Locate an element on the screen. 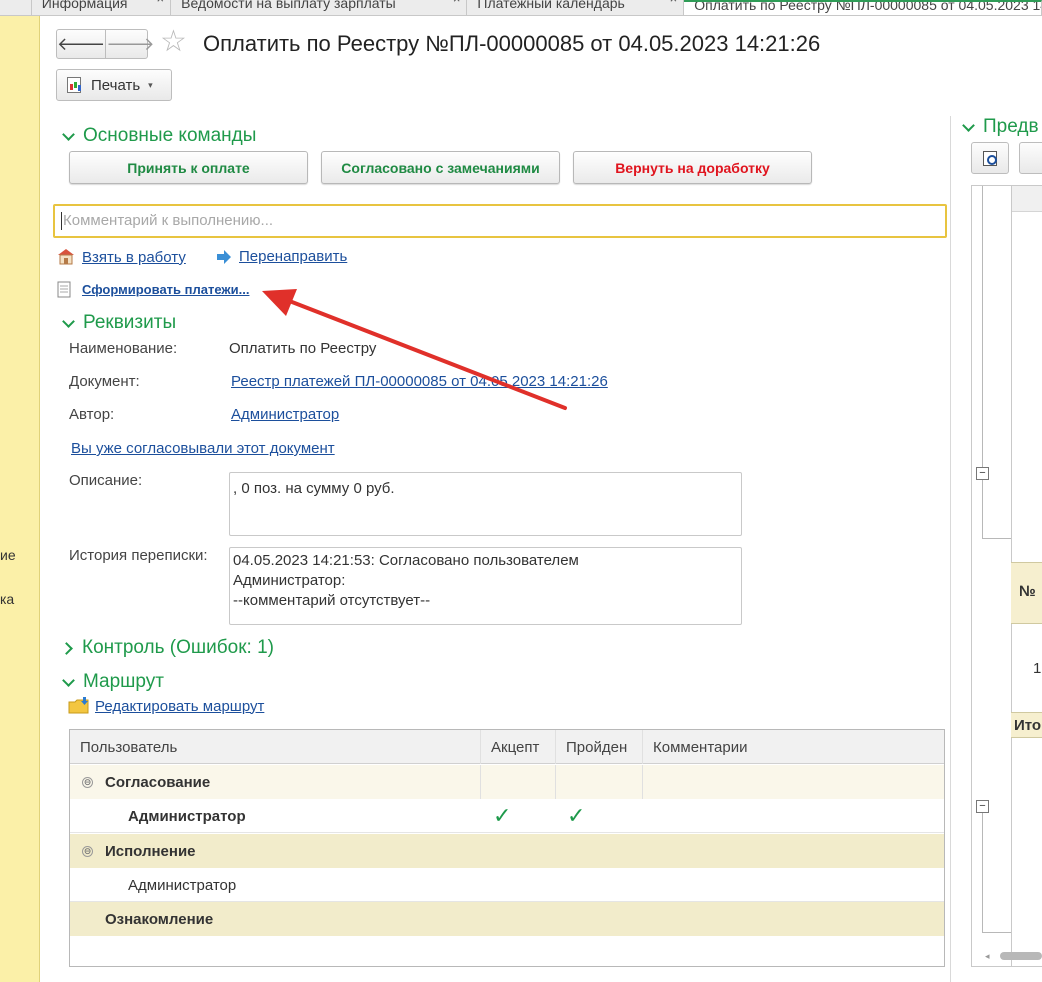 The width and height of the screenshot is (1042, 982). left-section-panel: ие ка is located at coordinates (20, 499).